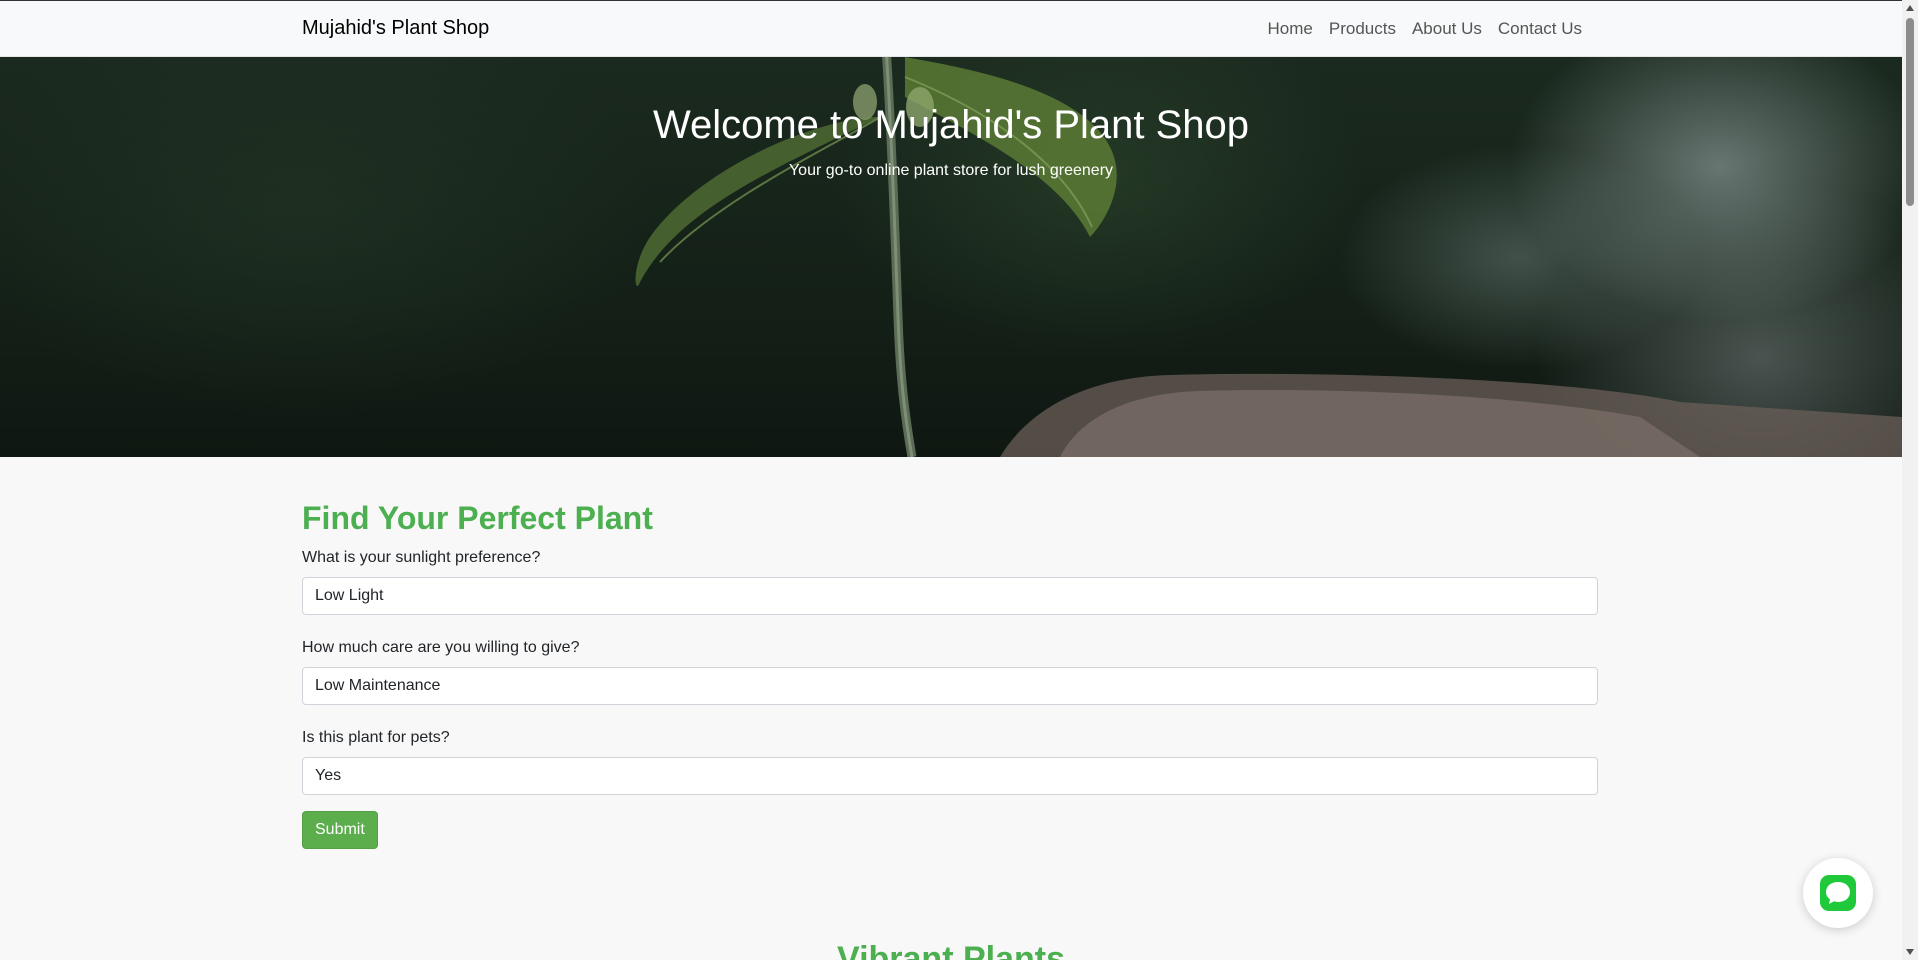  What do you see at coordinates (1540, 29) in the screenshot?
I see `nav-link-contact: Contact Us` at bounding box center [1540, 29].